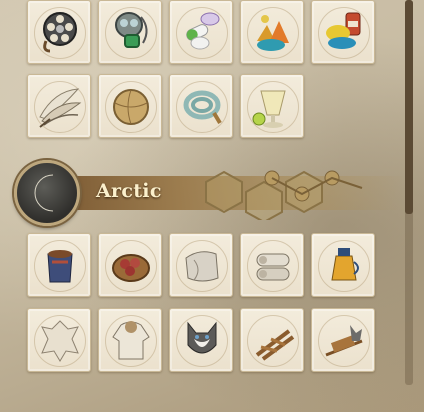 The image size is (424, 412). Describe the element at coordinates (131, 268) in the screenshot. I see `meatballs-bowl-icon` at that location.